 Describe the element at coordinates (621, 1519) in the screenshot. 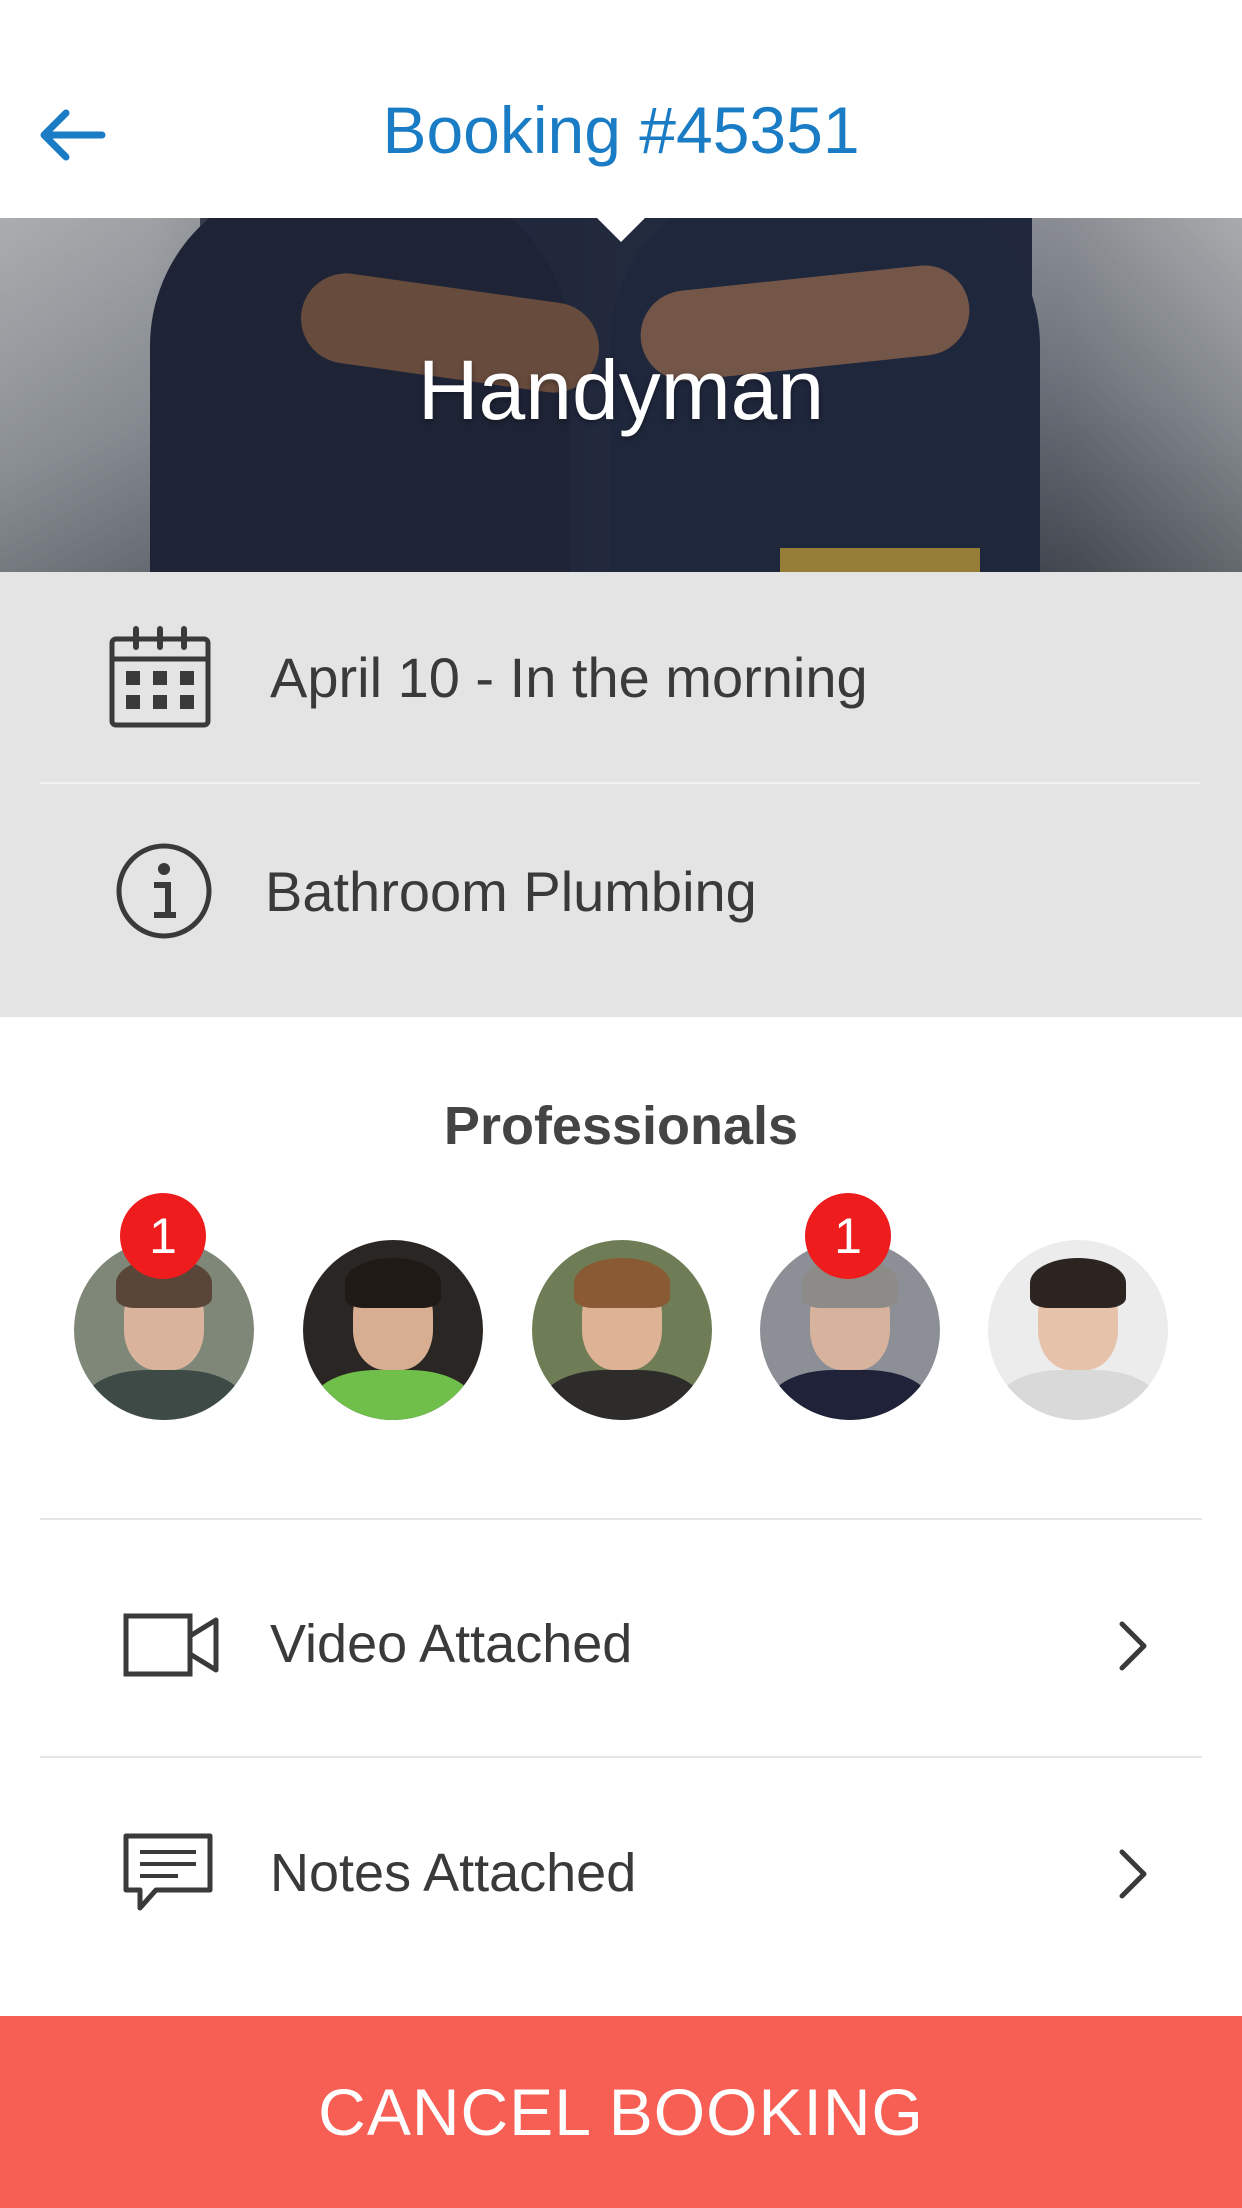

I see `section-divider` at that location.